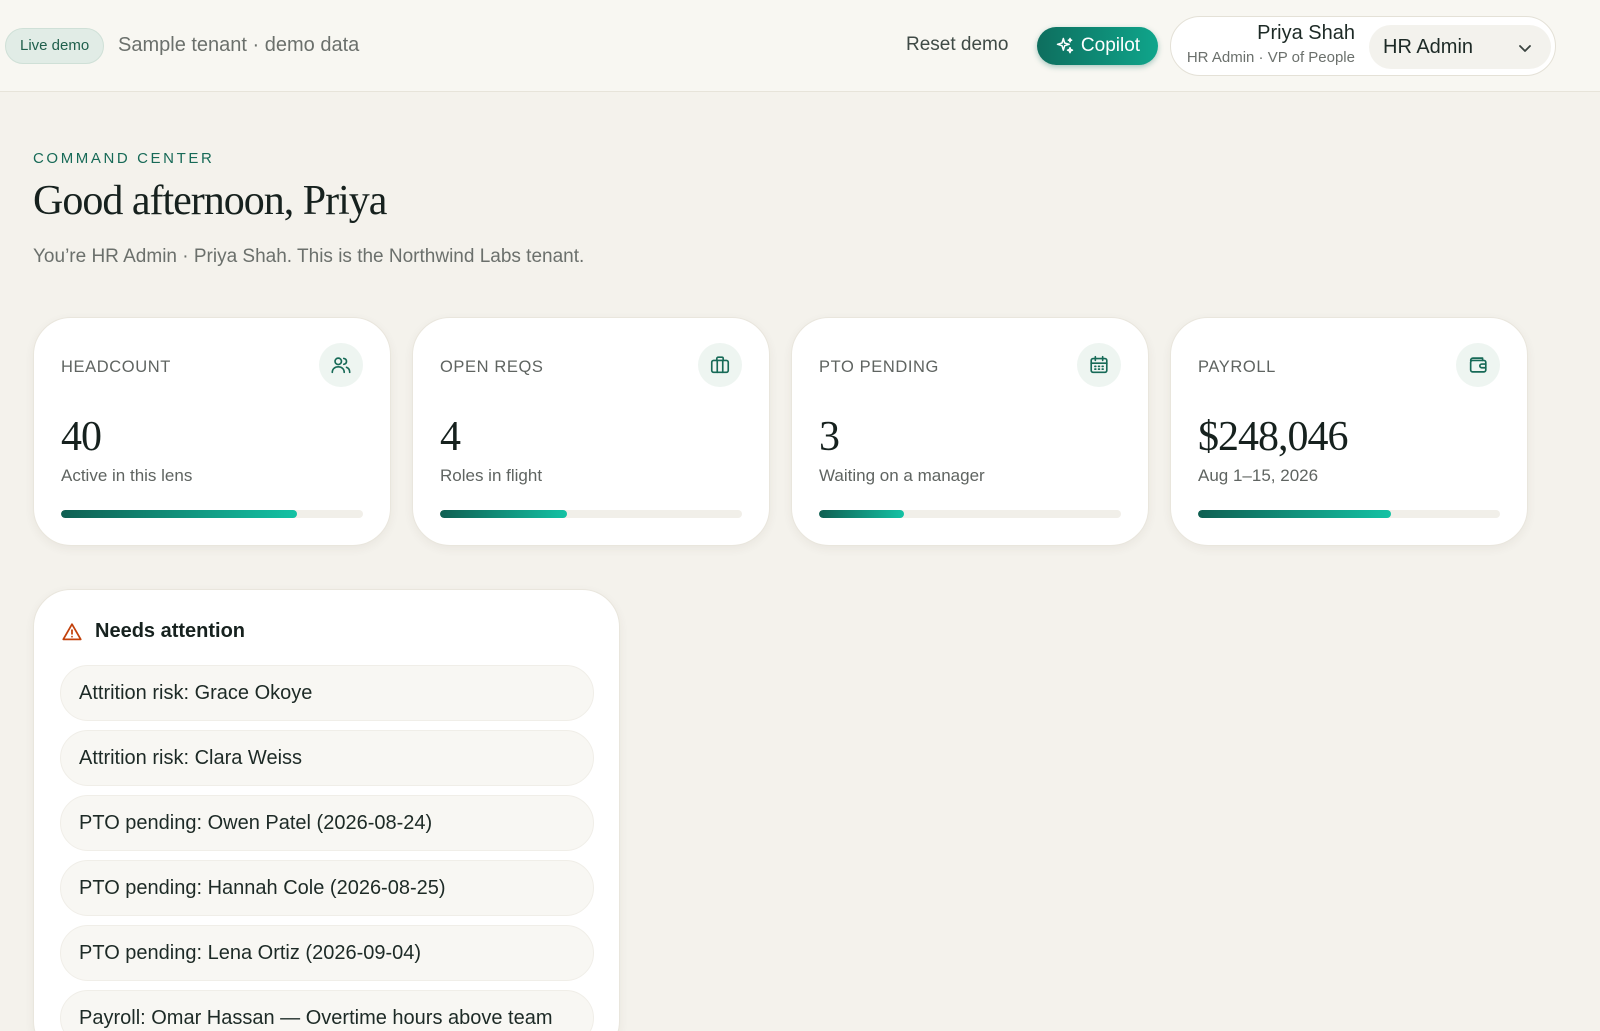 This screenshot has height=1031, width=1600. What do you see at coordinates (124, 158) in the screenshot?
I see `section-eyebrow: COMMAND CENTER` at bounding box center [124, 158].